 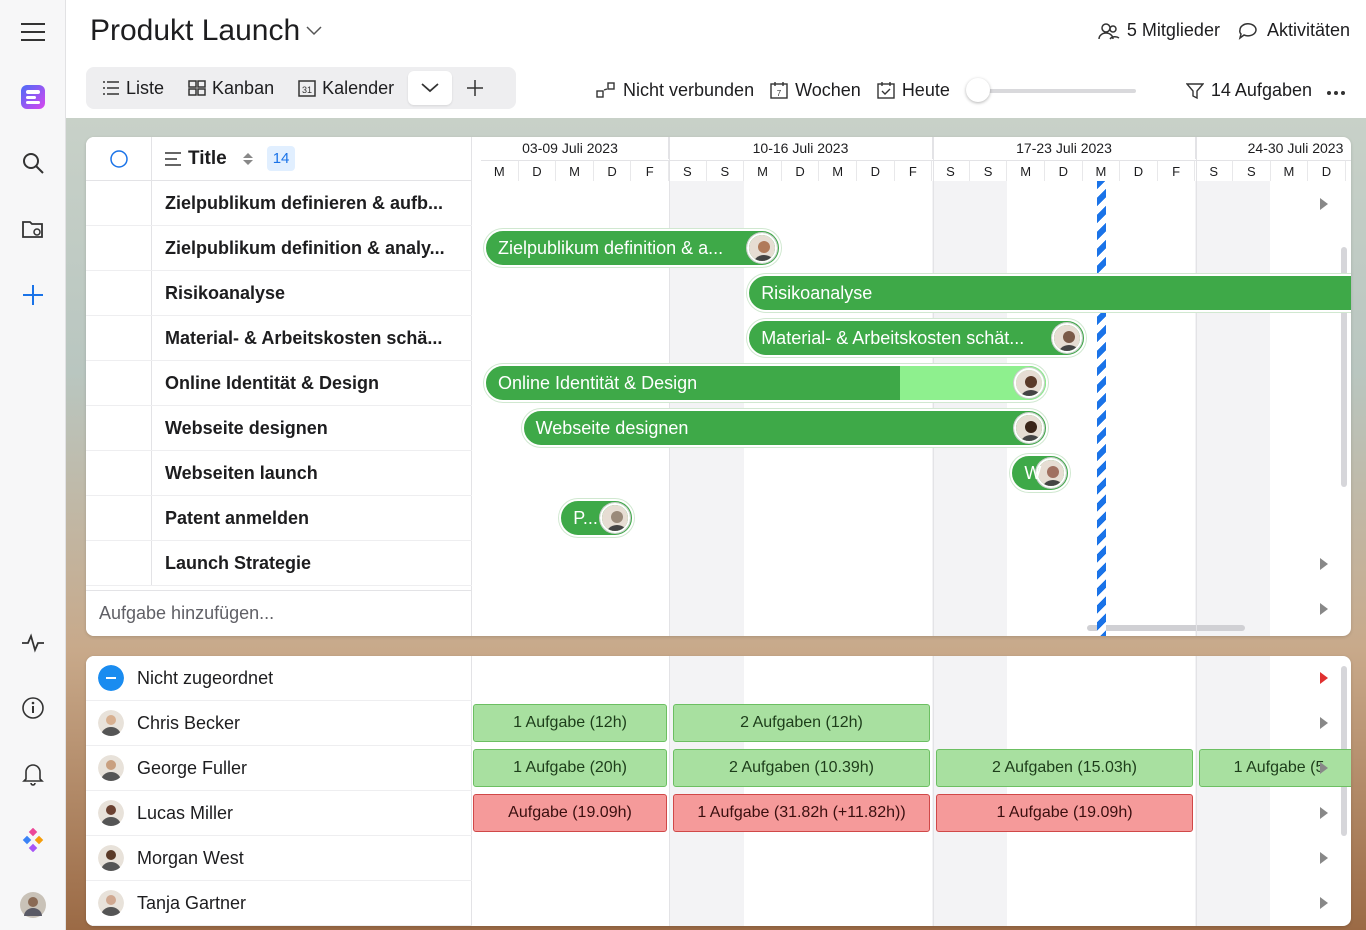 I want to click on user-avatar, so click(x=33, y=905).